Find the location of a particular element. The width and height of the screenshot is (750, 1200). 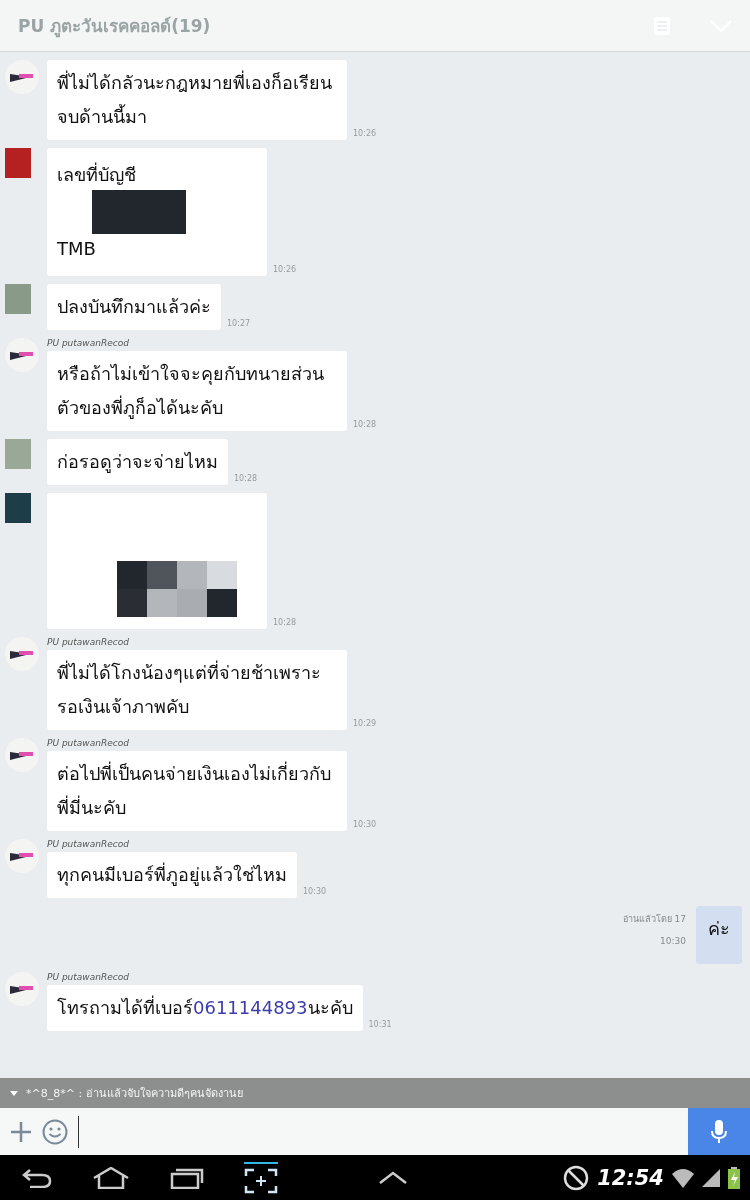

notification-text: *^8_8*^ : อ่านแล้วจับใจความดีๆคนจัดงานย is located at coordinates (134, 1094).